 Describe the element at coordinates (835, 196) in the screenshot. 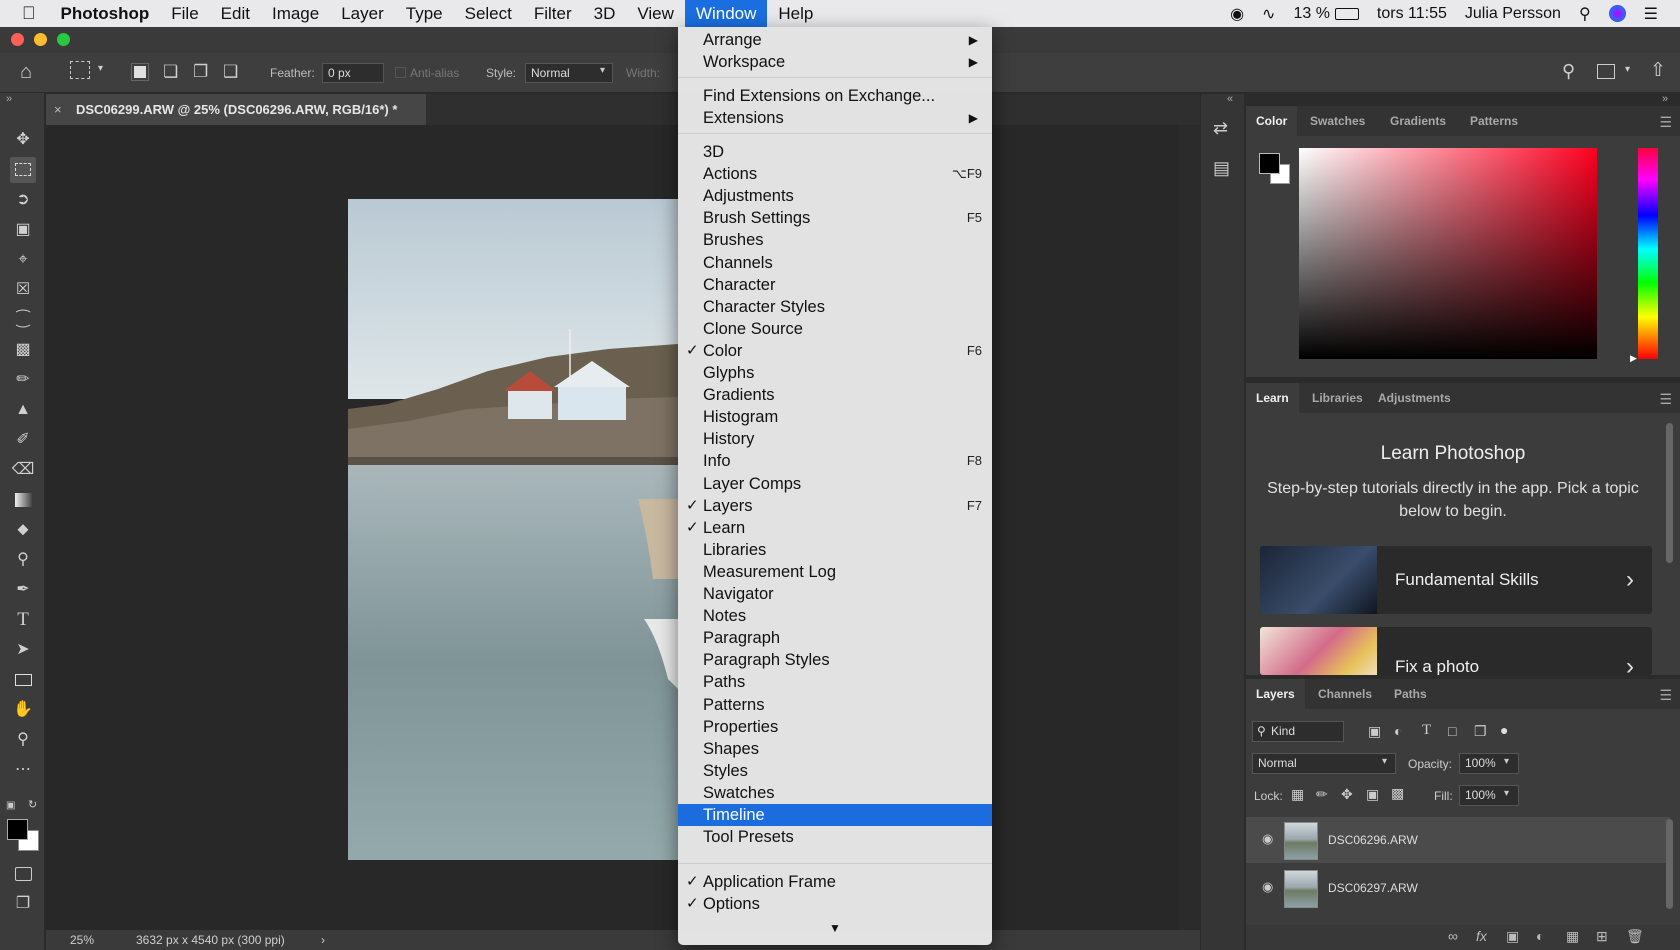

I see `menu-item-adjustments: Adjustments` at that location.